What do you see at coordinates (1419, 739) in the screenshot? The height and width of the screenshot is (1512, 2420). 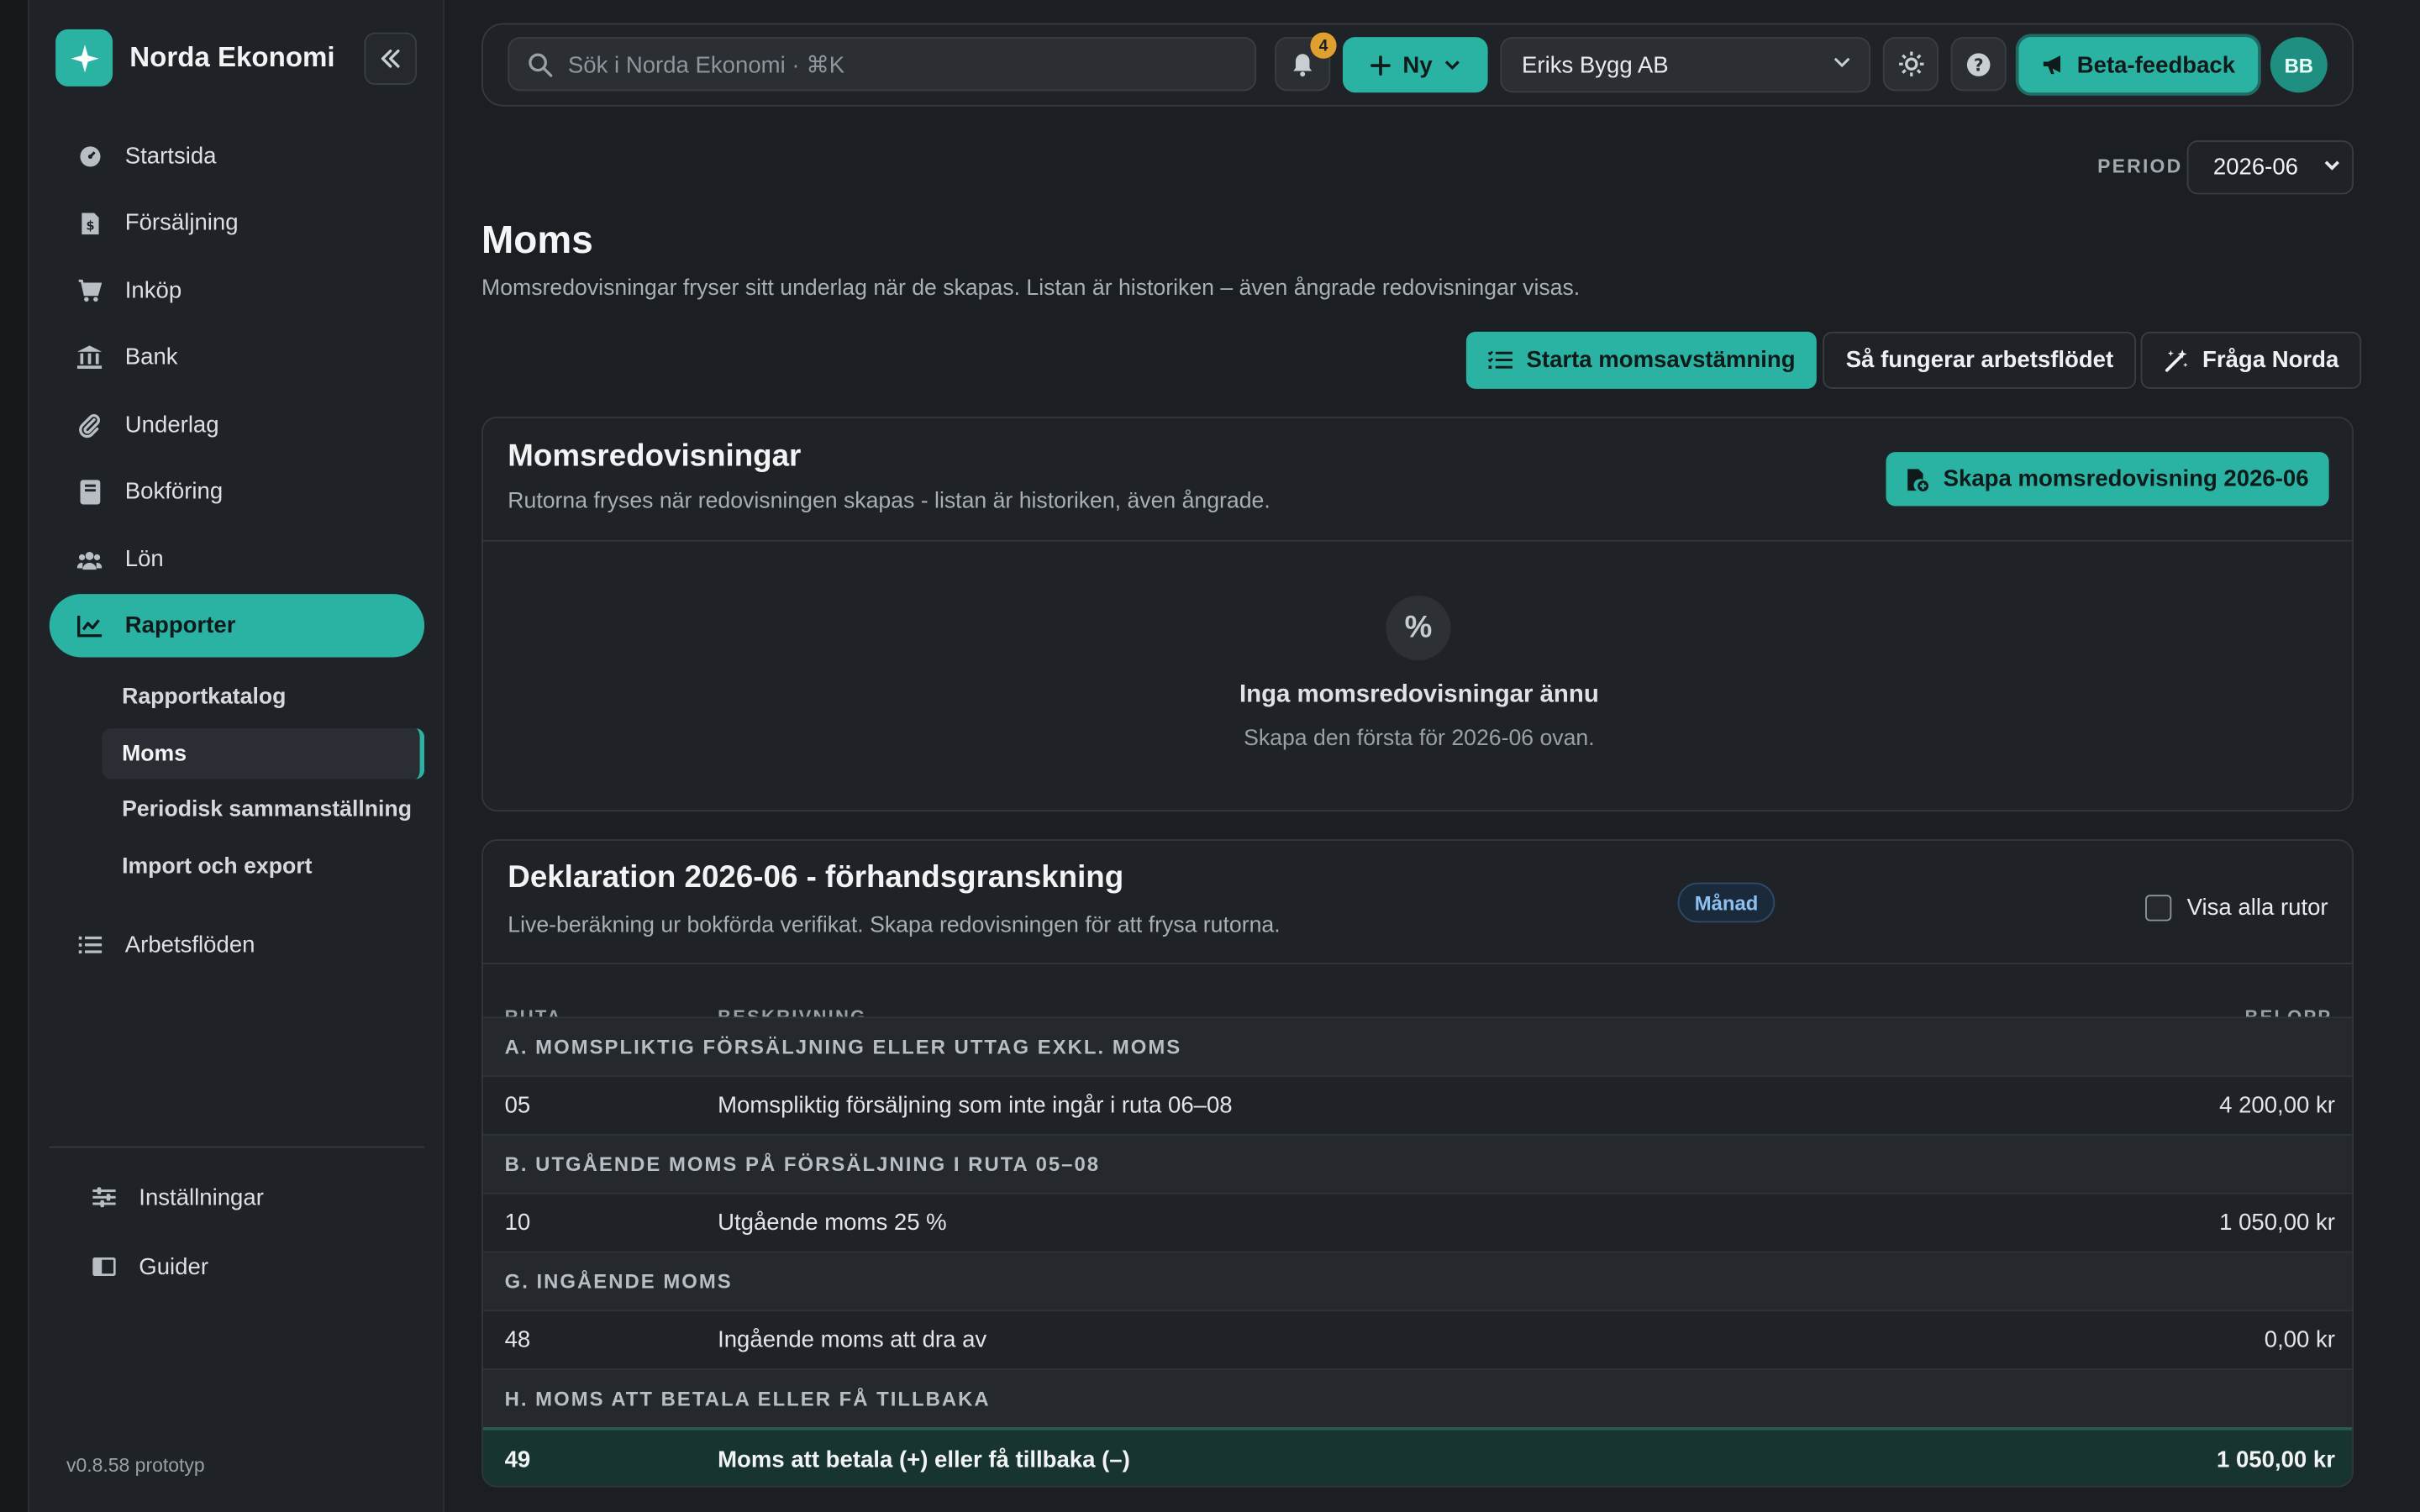 I see `empty-state-subtitle: Skapa den första för 2026-06 ovan.` at bounding box center [1419, 739].